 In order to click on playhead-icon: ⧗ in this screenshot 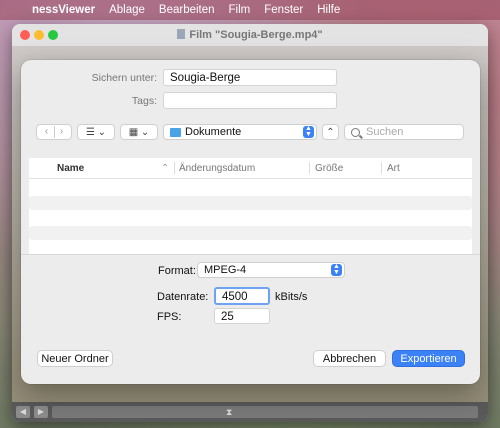, I will do `click(229, 412)`.